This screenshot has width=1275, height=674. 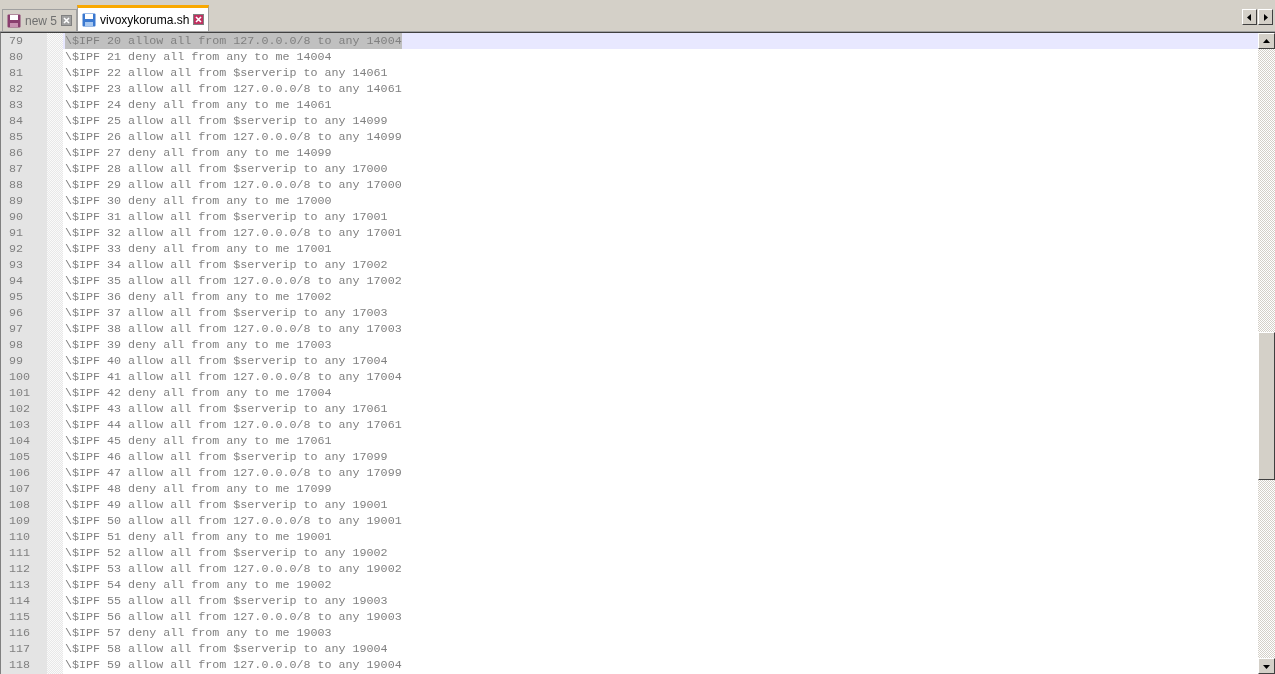 I want to click on line-number: 80, so click(x=16, y=57).